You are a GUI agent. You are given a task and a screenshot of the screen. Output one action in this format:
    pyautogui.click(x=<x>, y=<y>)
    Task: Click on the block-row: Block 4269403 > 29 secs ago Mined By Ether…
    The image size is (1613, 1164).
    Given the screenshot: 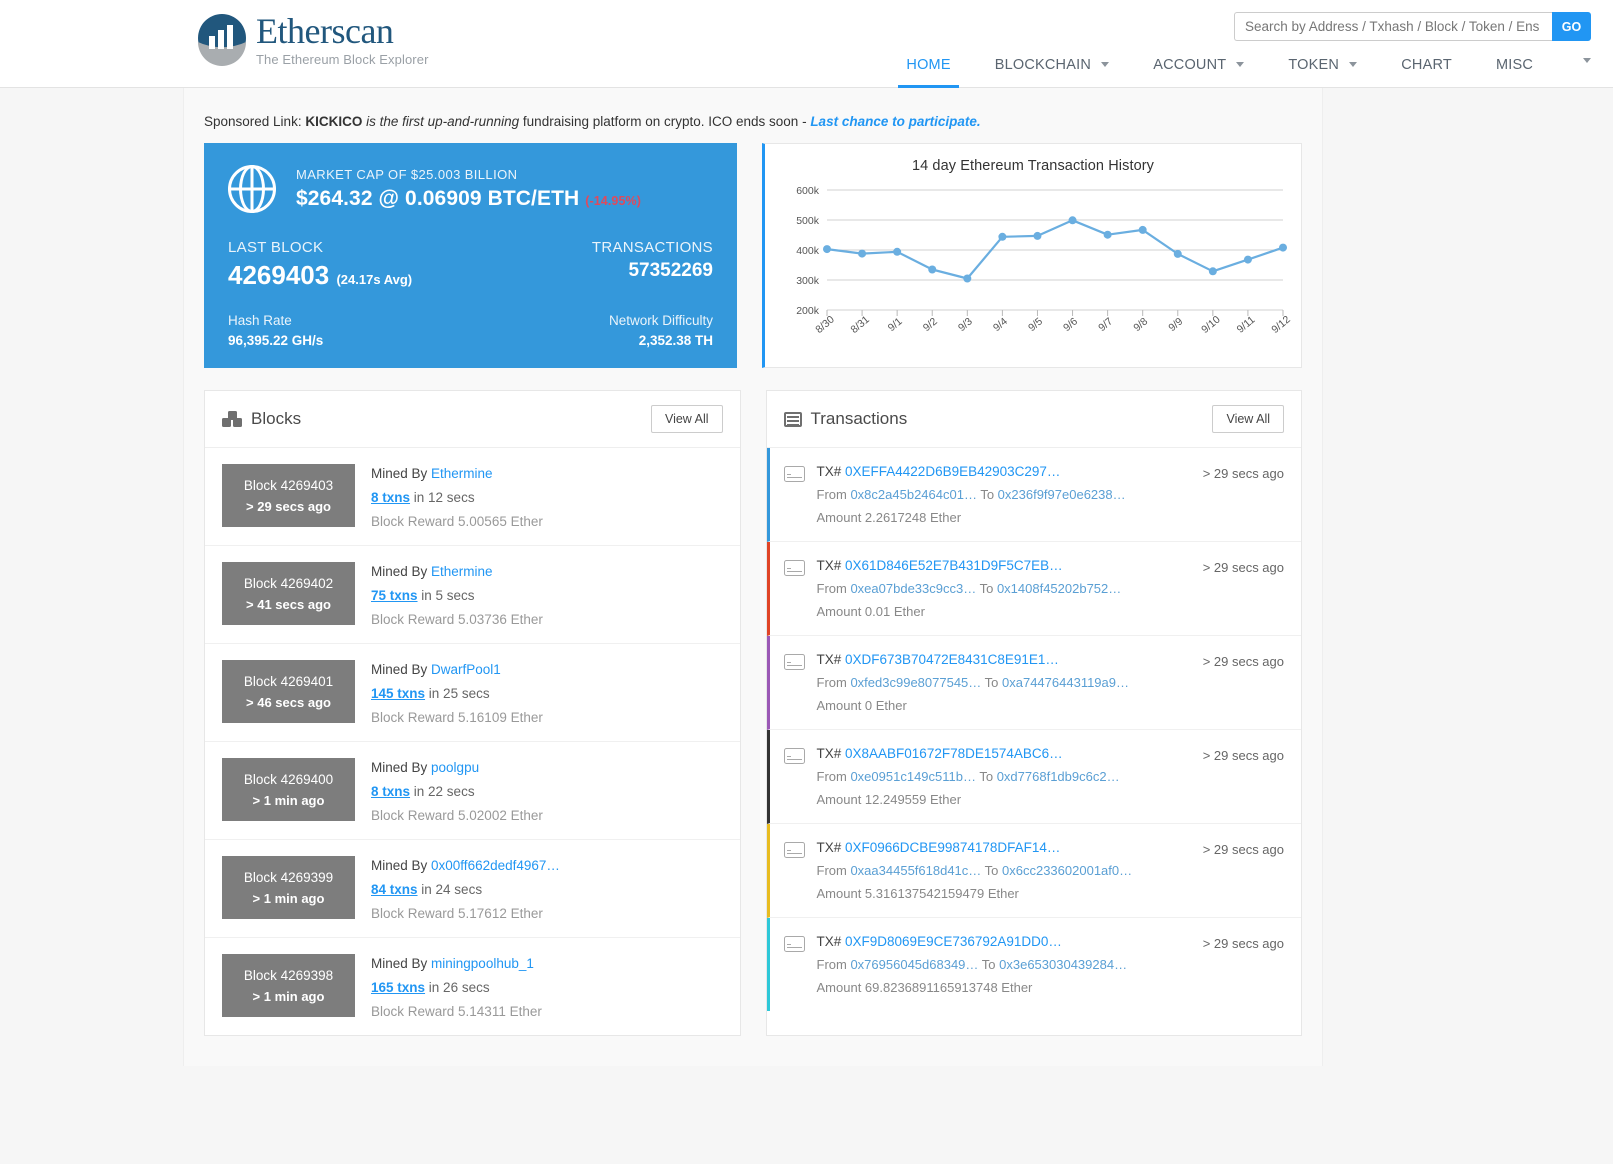 What is the action you would take?
    pyautogui.click(x=472, y=497)
    